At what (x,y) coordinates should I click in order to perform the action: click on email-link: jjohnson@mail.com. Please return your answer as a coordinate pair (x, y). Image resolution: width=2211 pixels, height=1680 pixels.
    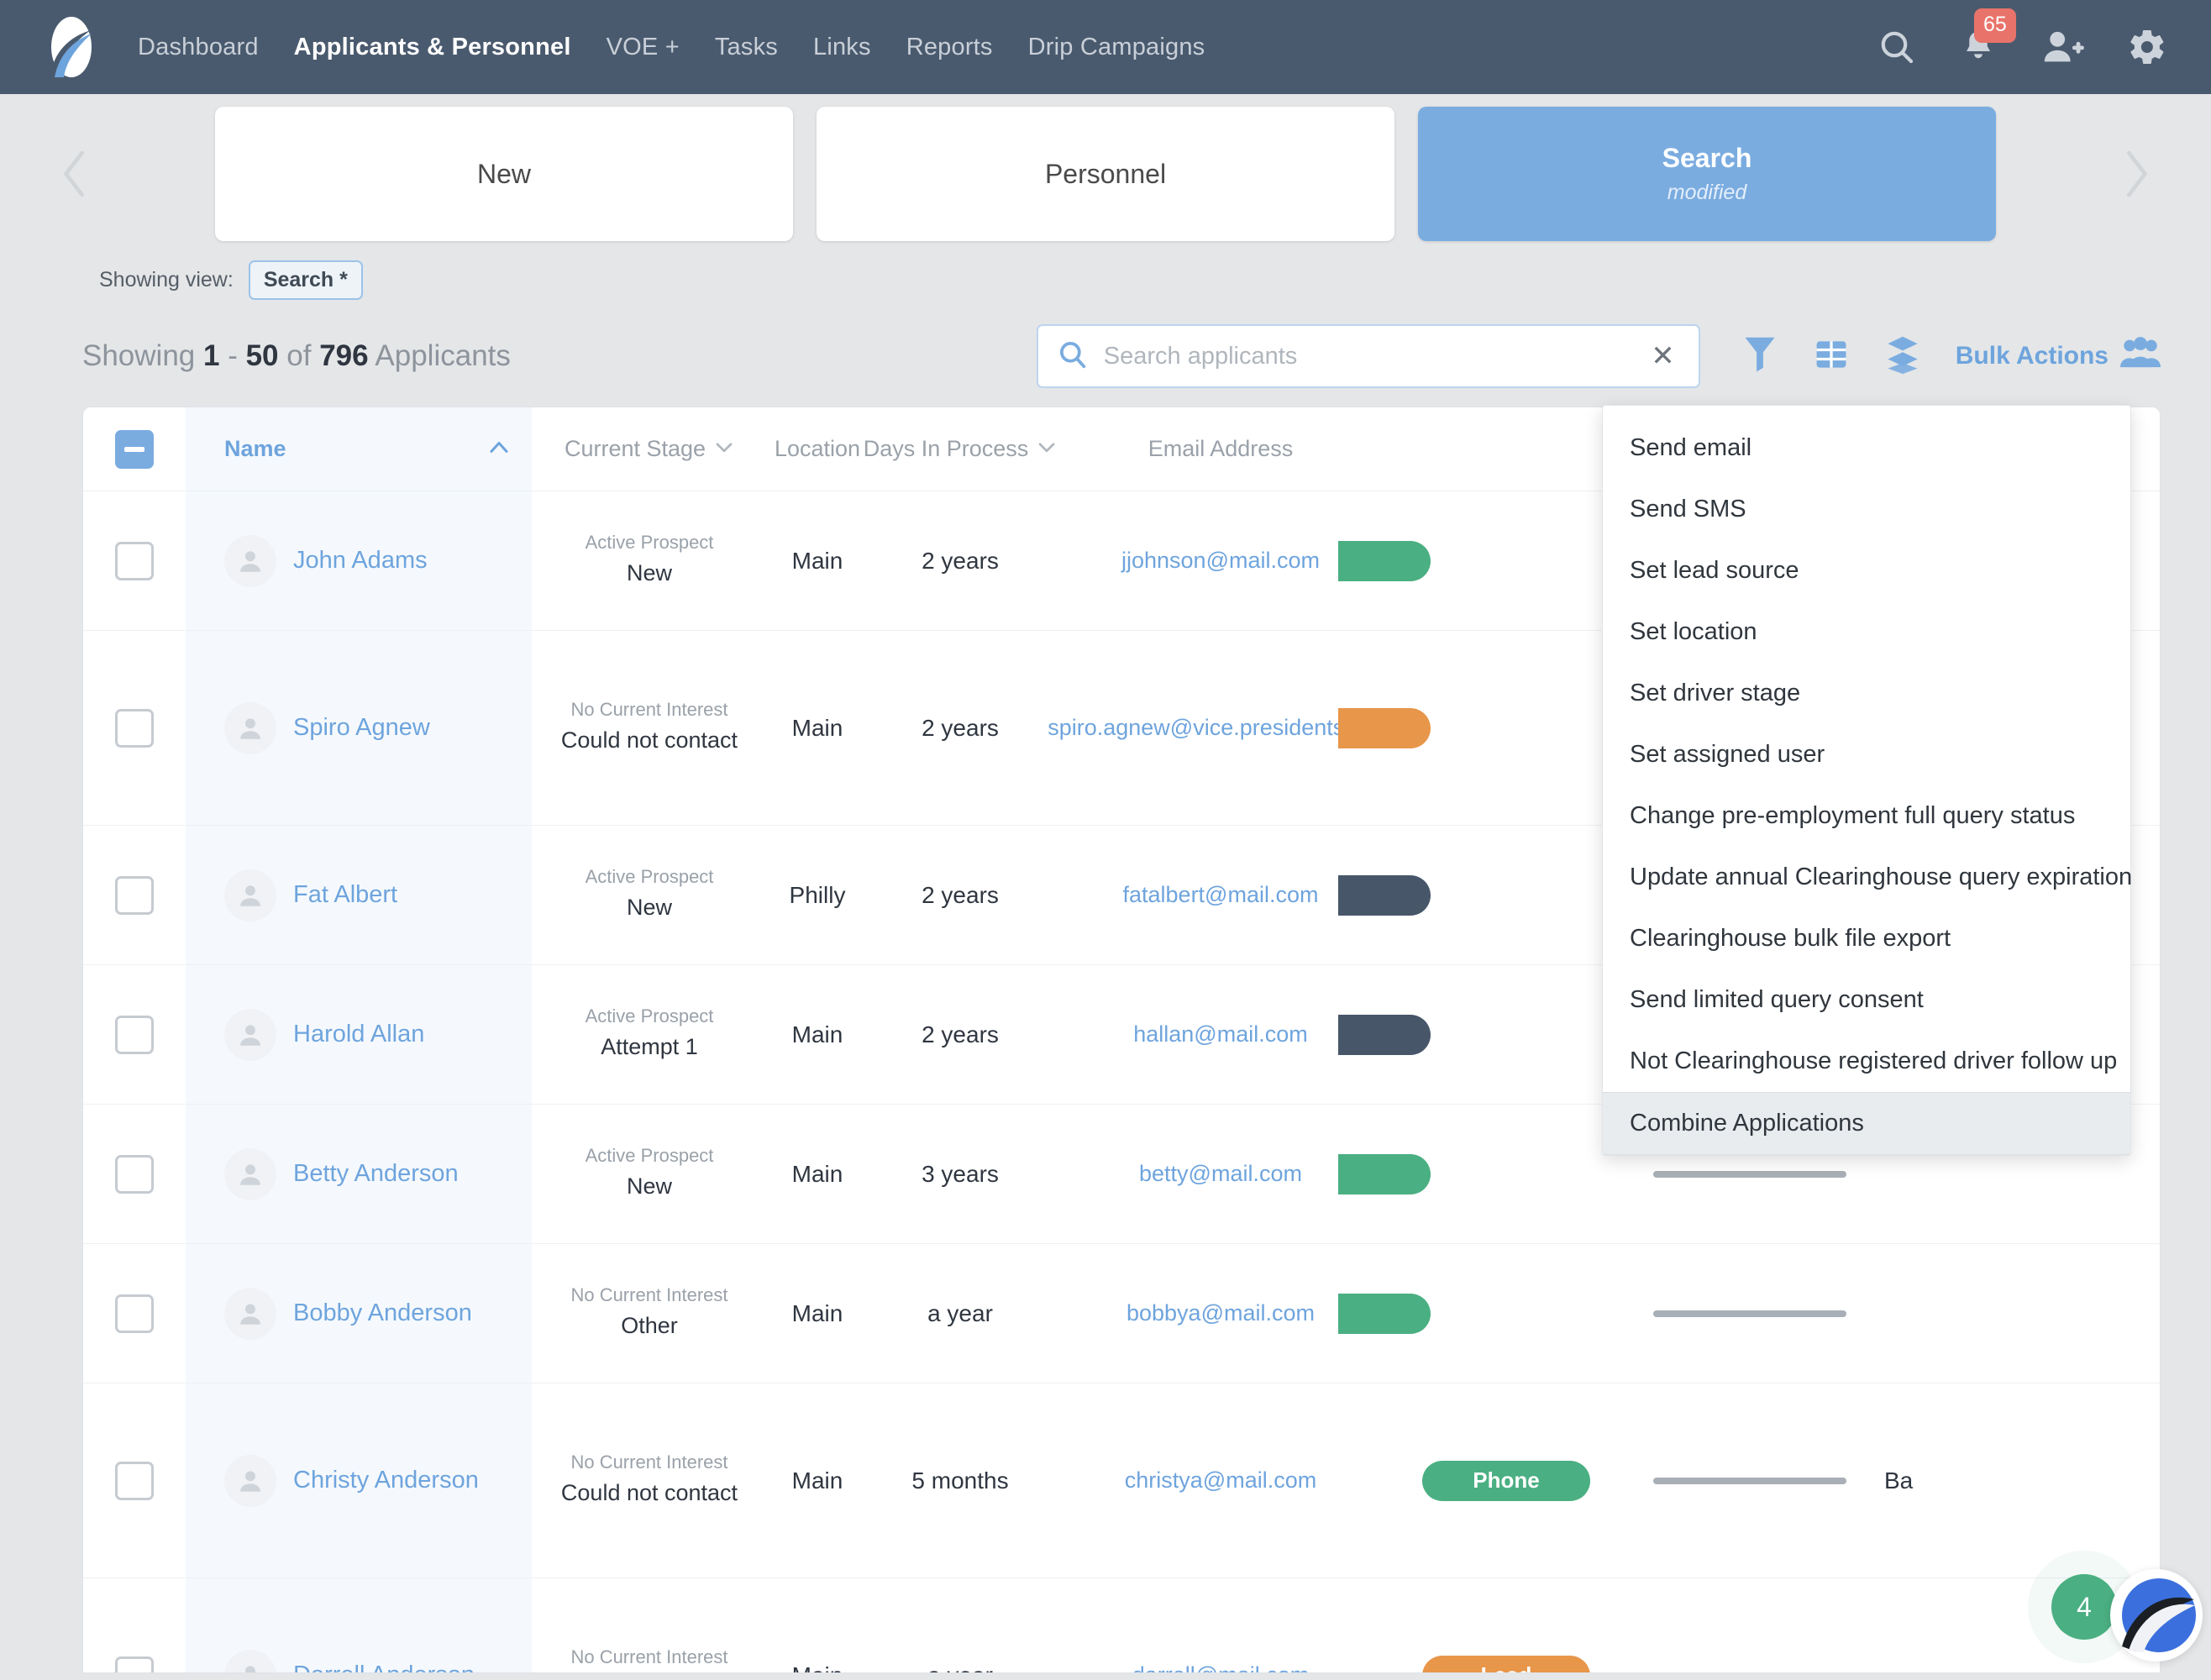
    Looking at the image, I should click on (1220, 561).